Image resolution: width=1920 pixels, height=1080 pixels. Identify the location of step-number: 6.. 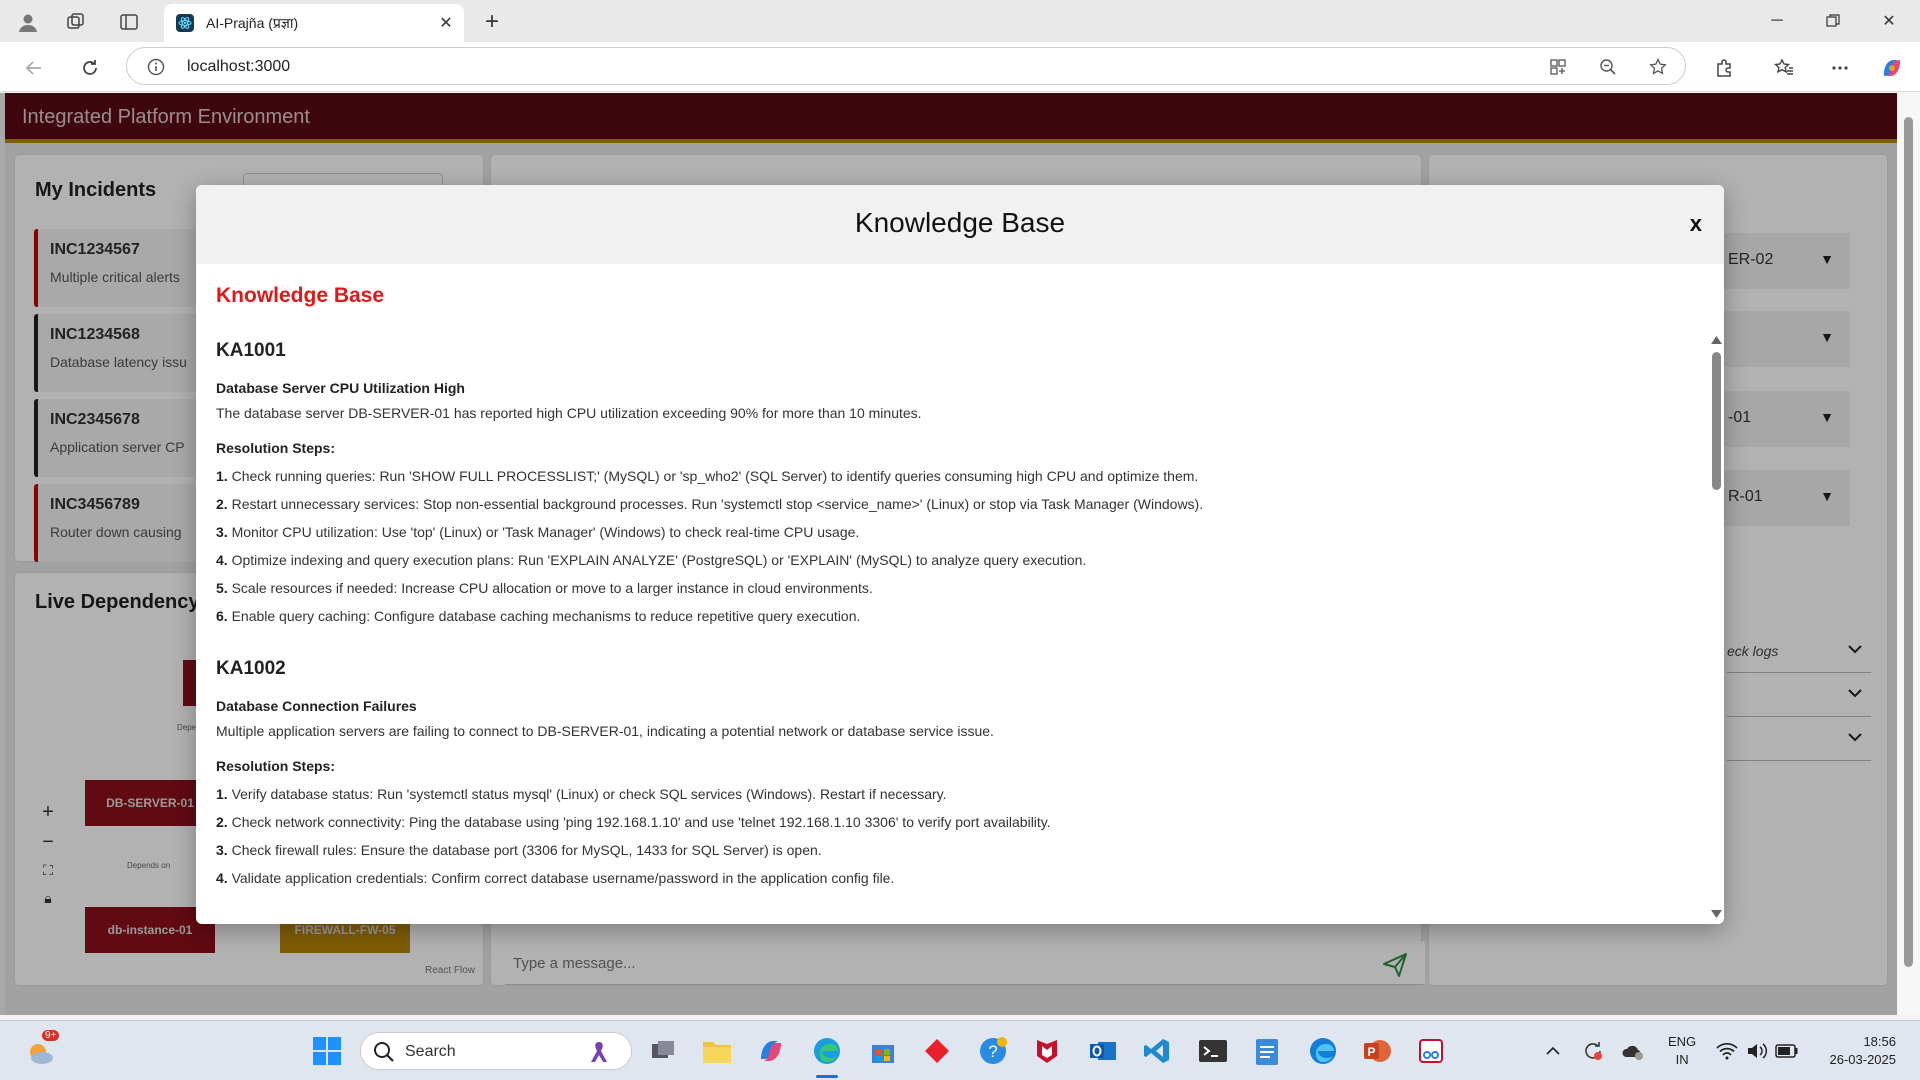
(222, 616).